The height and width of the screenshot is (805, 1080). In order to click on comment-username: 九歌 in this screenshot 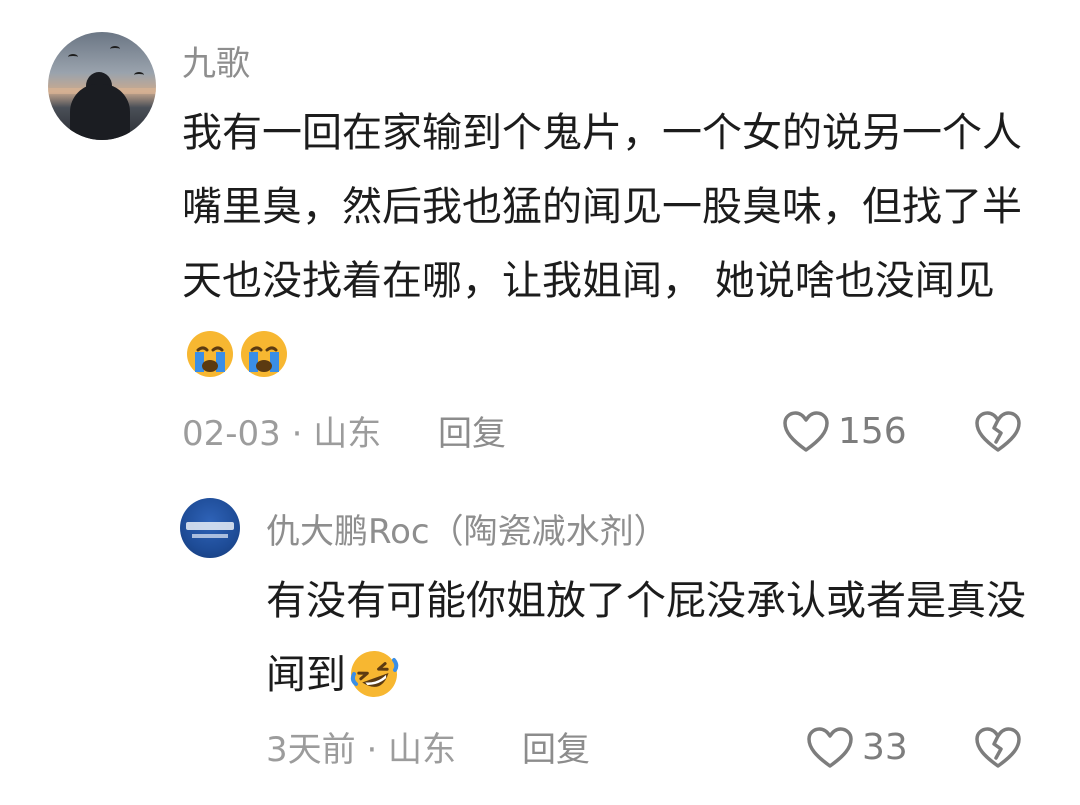, I will do `click(216, 64)`.